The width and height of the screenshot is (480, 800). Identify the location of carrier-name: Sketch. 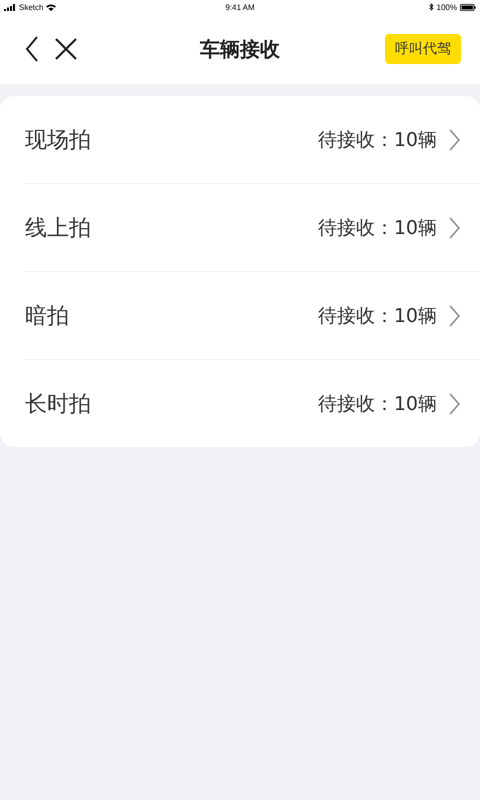
(31, 7).